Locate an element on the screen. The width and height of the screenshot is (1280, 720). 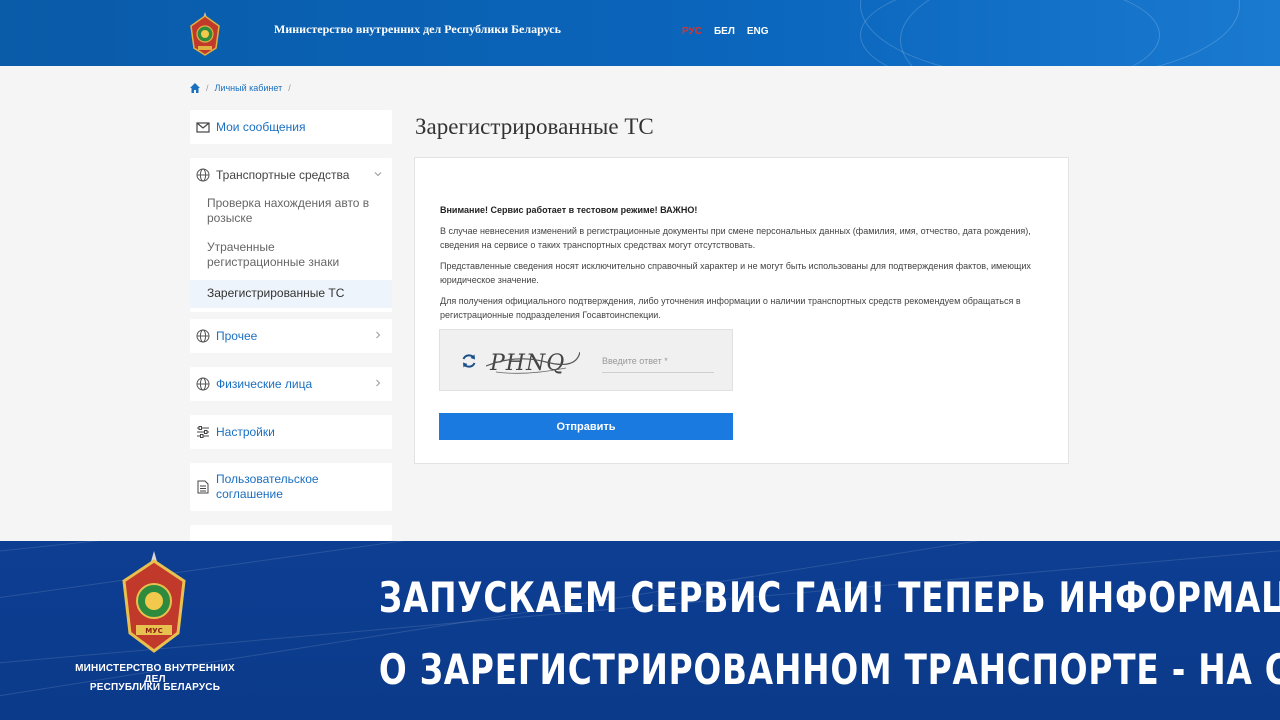
sidebar-item-label: Прочее is located at coordinates (237, 336).